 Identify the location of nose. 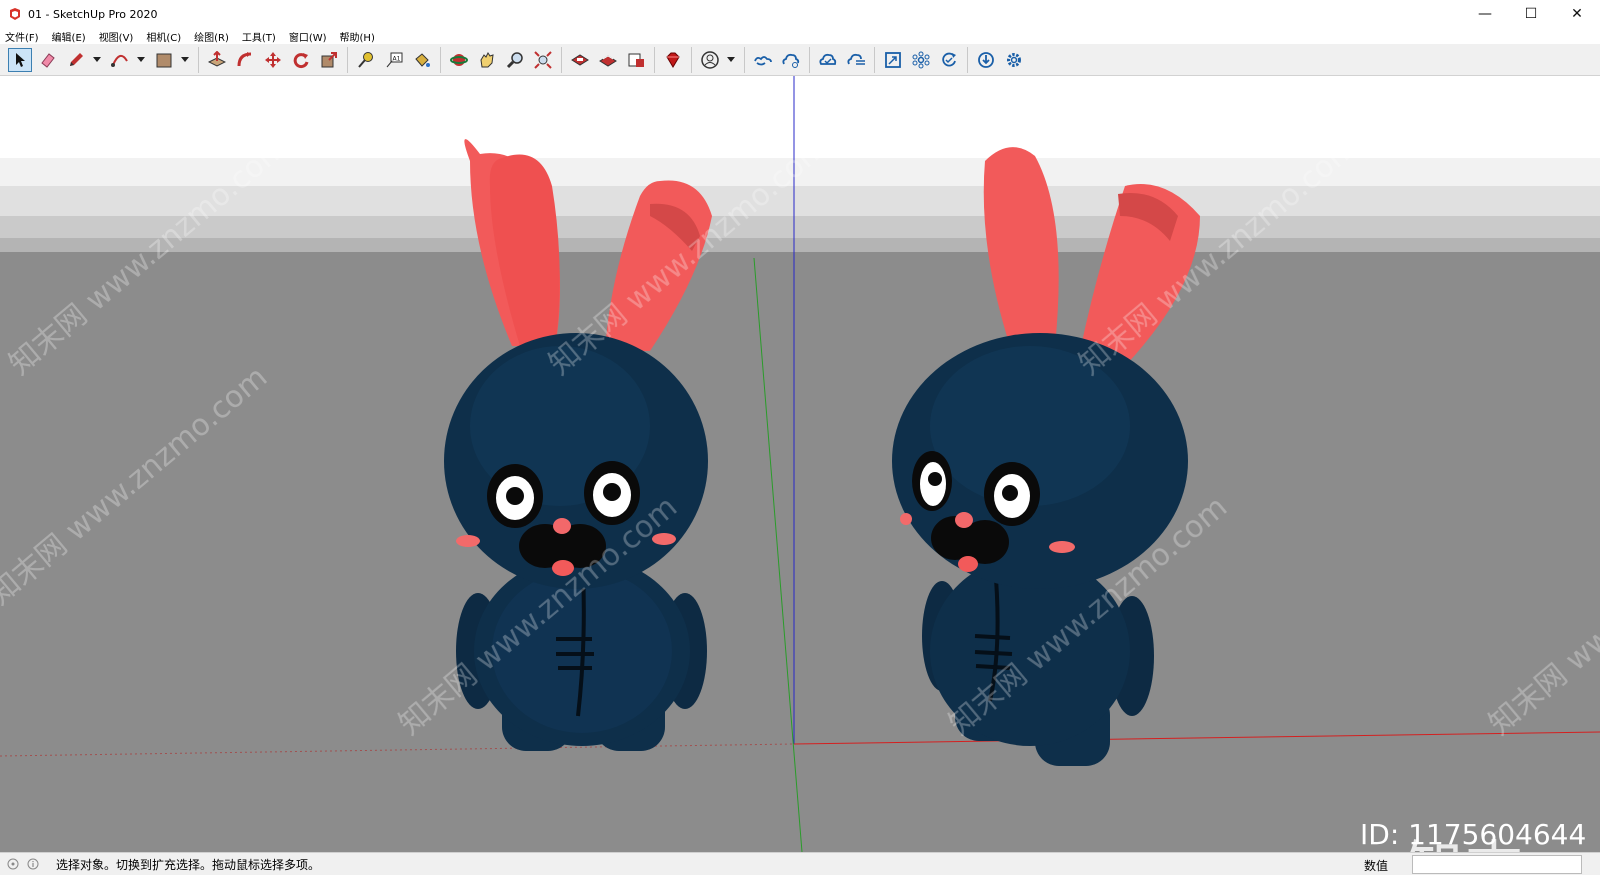
(562, 526).